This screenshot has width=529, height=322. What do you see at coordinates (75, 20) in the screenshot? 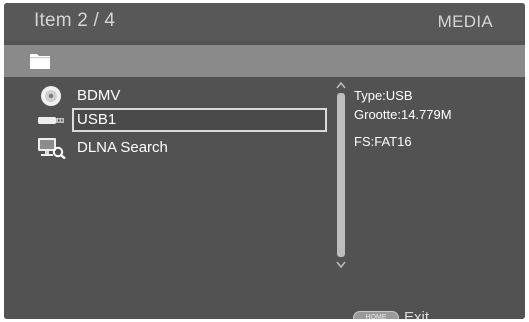
I see `item-position: Item 2 / 4` at bounding box center [75, 20].